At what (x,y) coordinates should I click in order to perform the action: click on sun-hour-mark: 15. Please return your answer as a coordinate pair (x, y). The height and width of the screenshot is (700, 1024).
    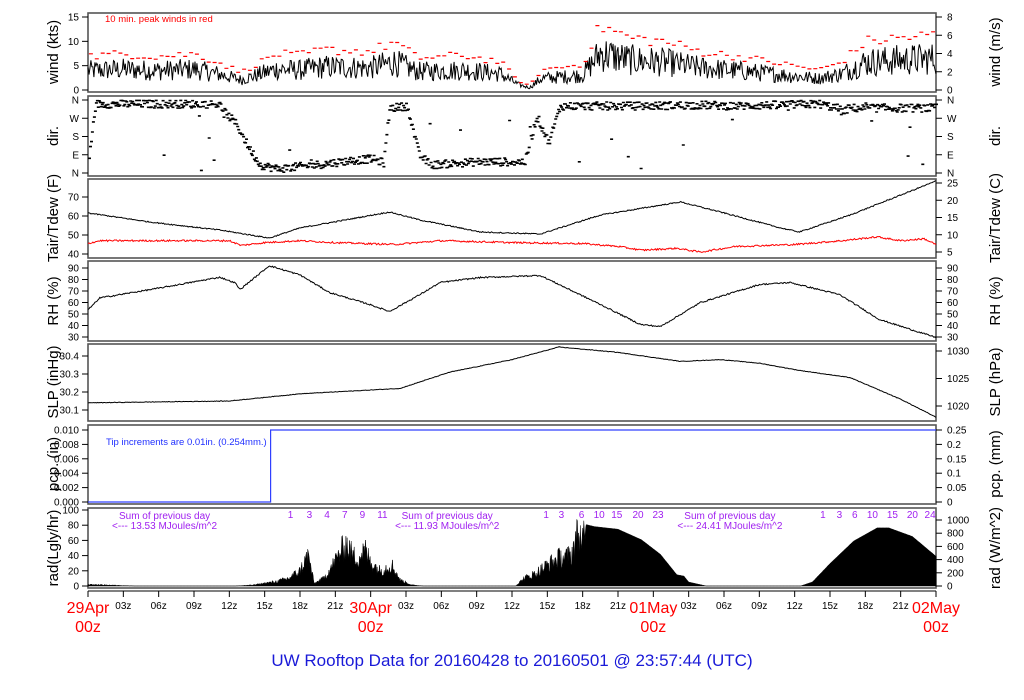
    Looking at the image, I should click on (893, 515).